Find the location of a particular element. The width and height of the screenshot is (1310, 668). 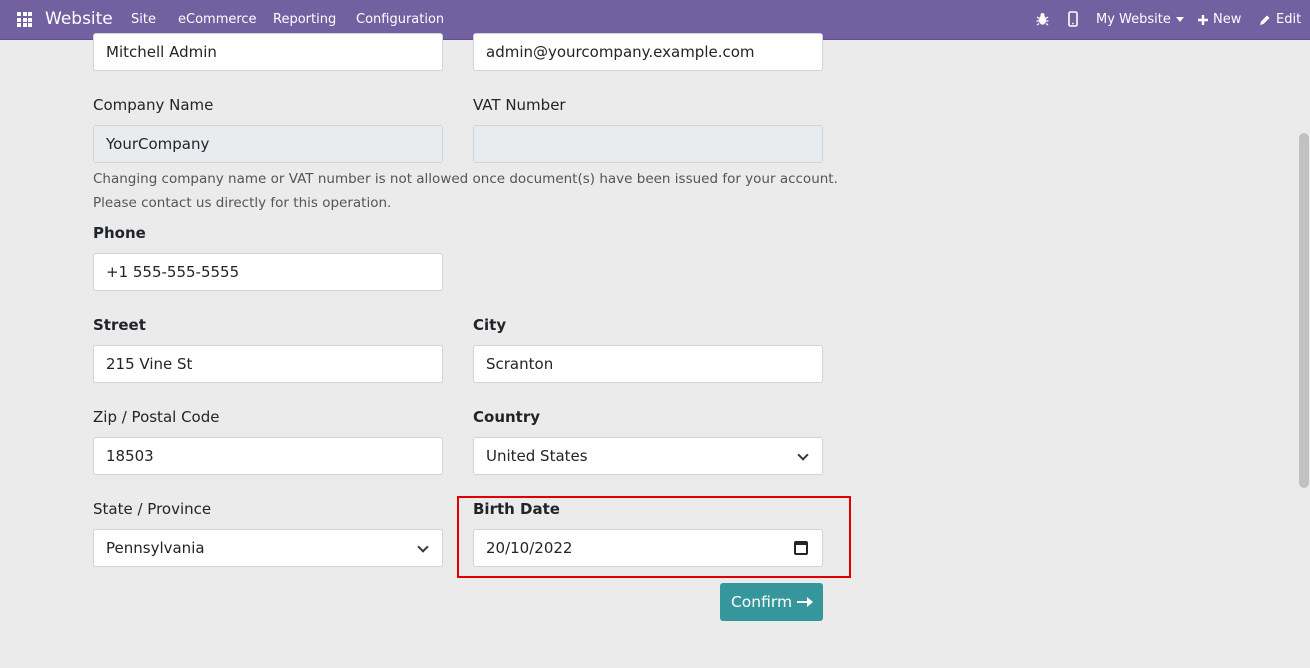

country-select: United States is located at coordinates (648, 456).